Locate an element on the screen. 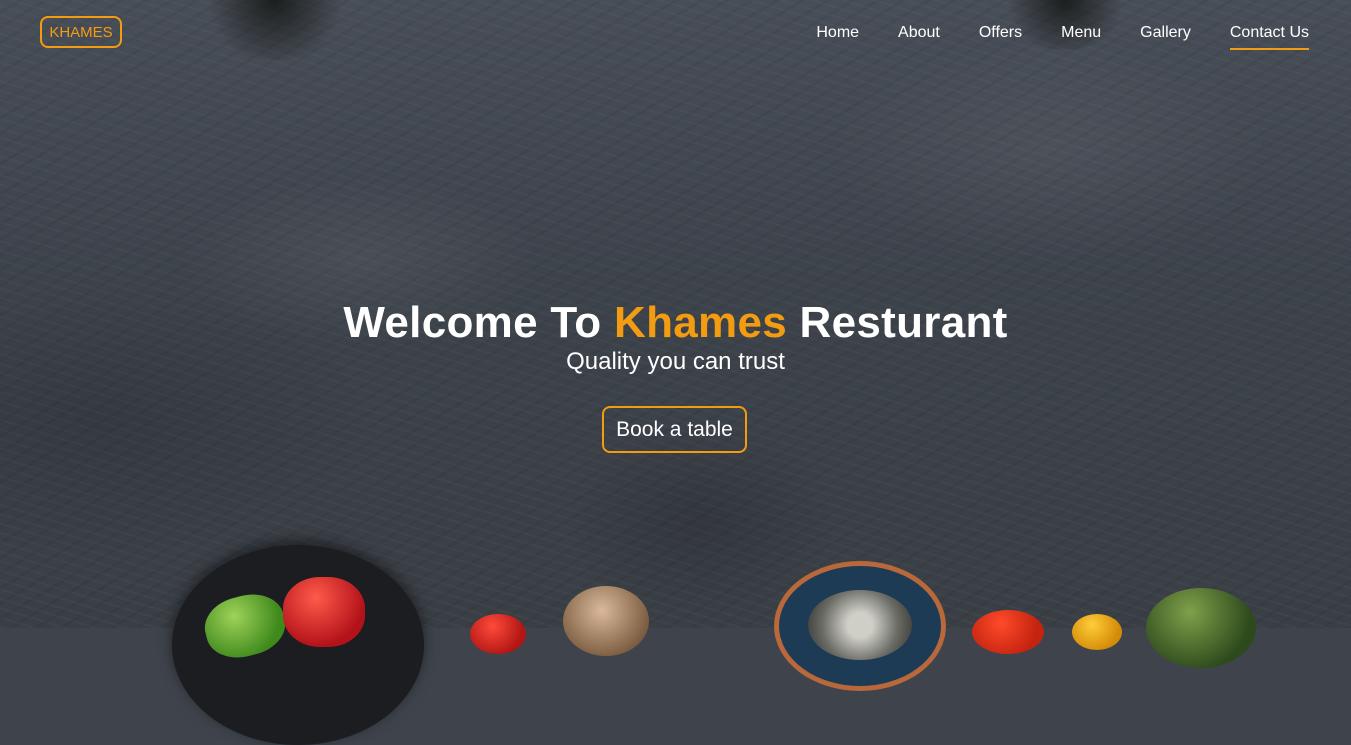  nav-about: About is located at coordinates (919, 37).